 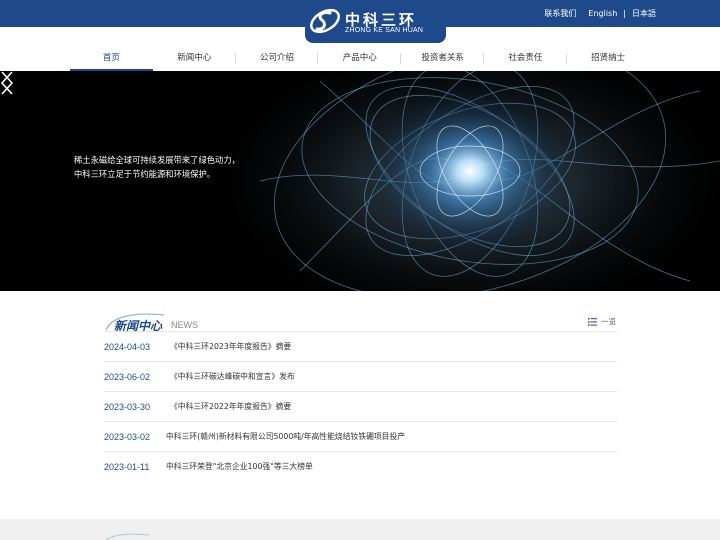 I want to click on news-link: 《中科三环2023年年度报告》摘要, so click(x=230, y=346).